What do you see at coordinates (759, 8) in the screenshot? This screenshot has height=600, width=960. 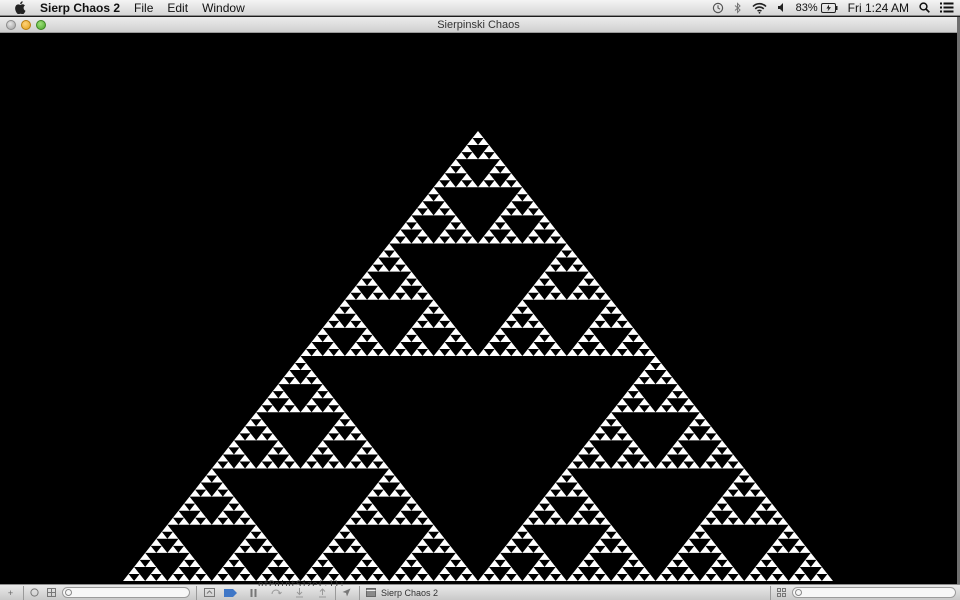 I see `wifi-icon` at bounding box center [759, 8].